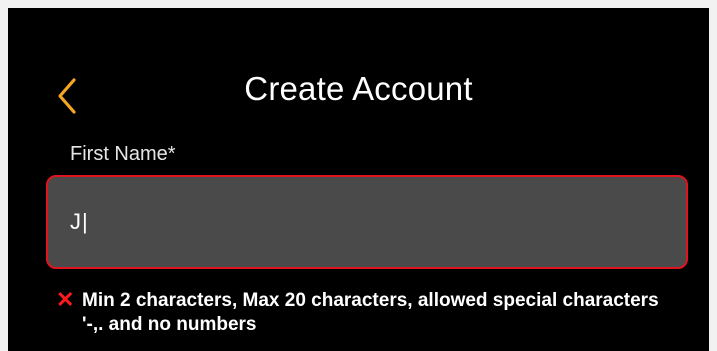  What do you see at coordinates (65, 299) in the screenshot?
I see `x-mark-icon: ✕` at bounding box center [65, 299].